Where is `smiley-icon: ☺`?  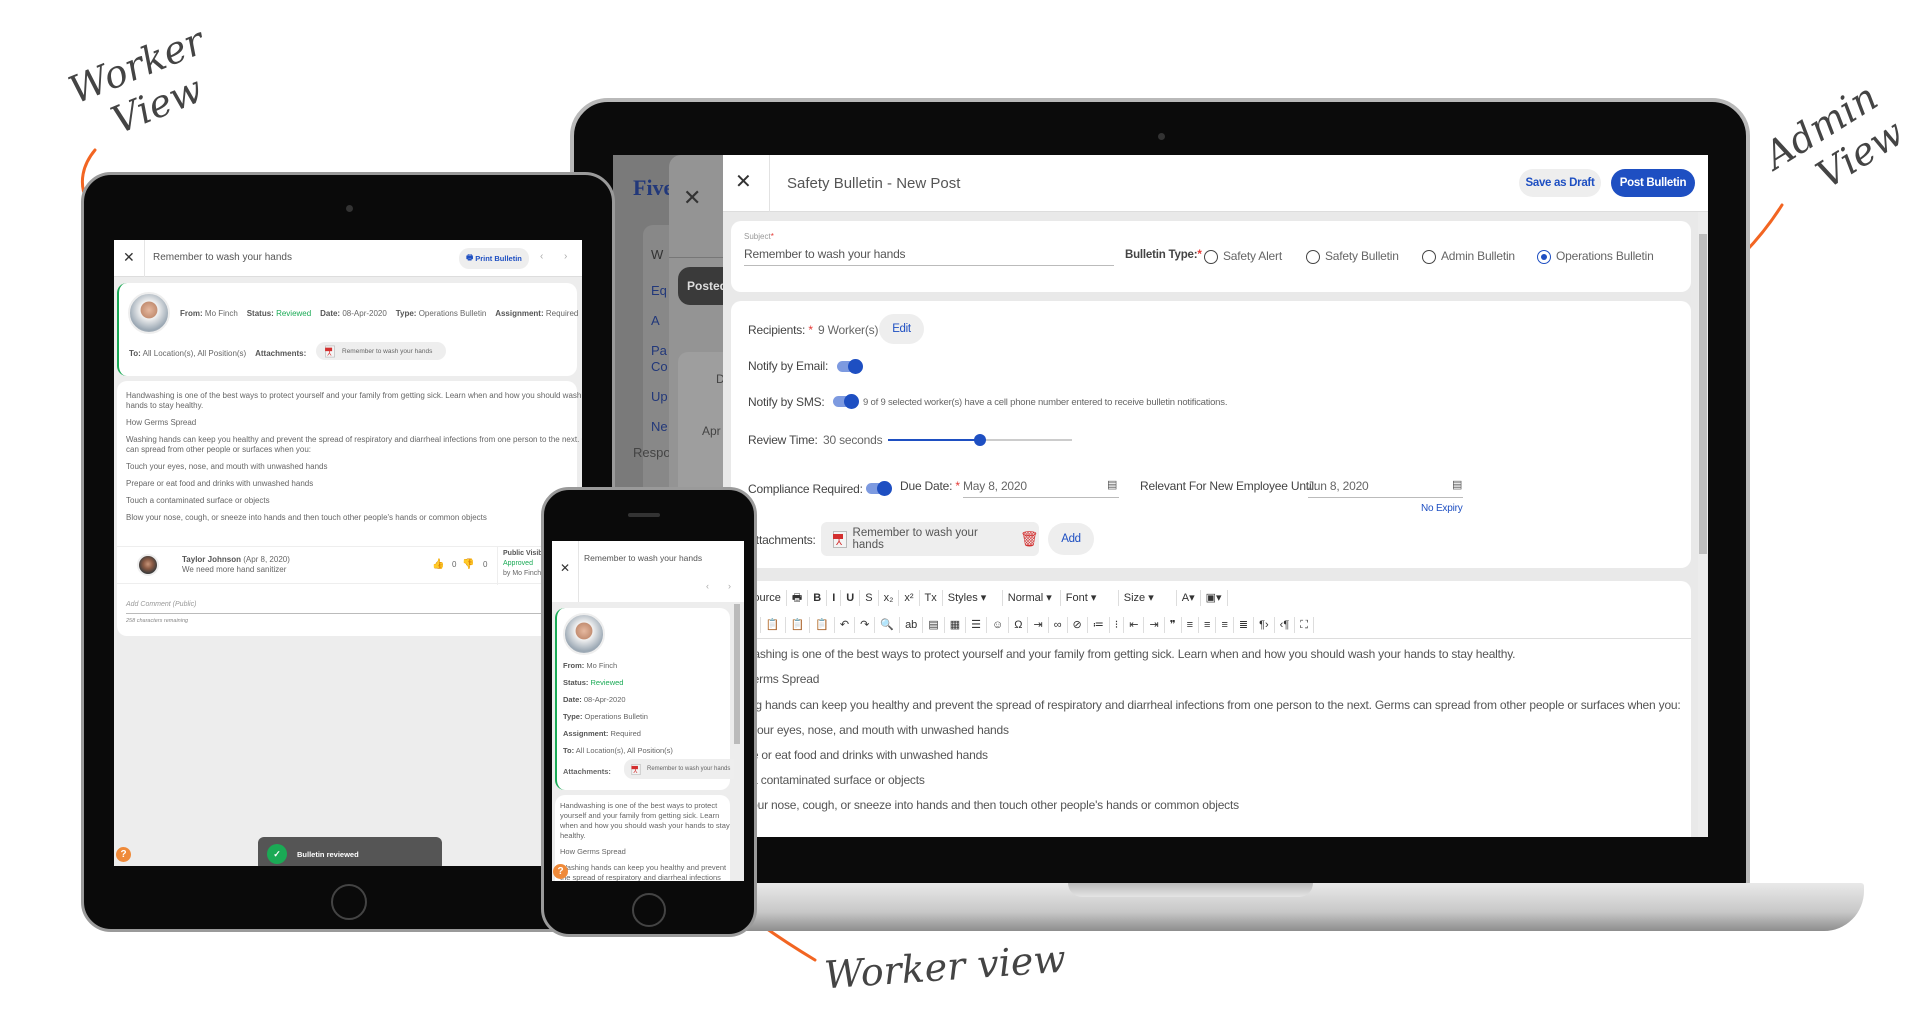 smiley-icon: ☺ is located at coordinates (998, 625).